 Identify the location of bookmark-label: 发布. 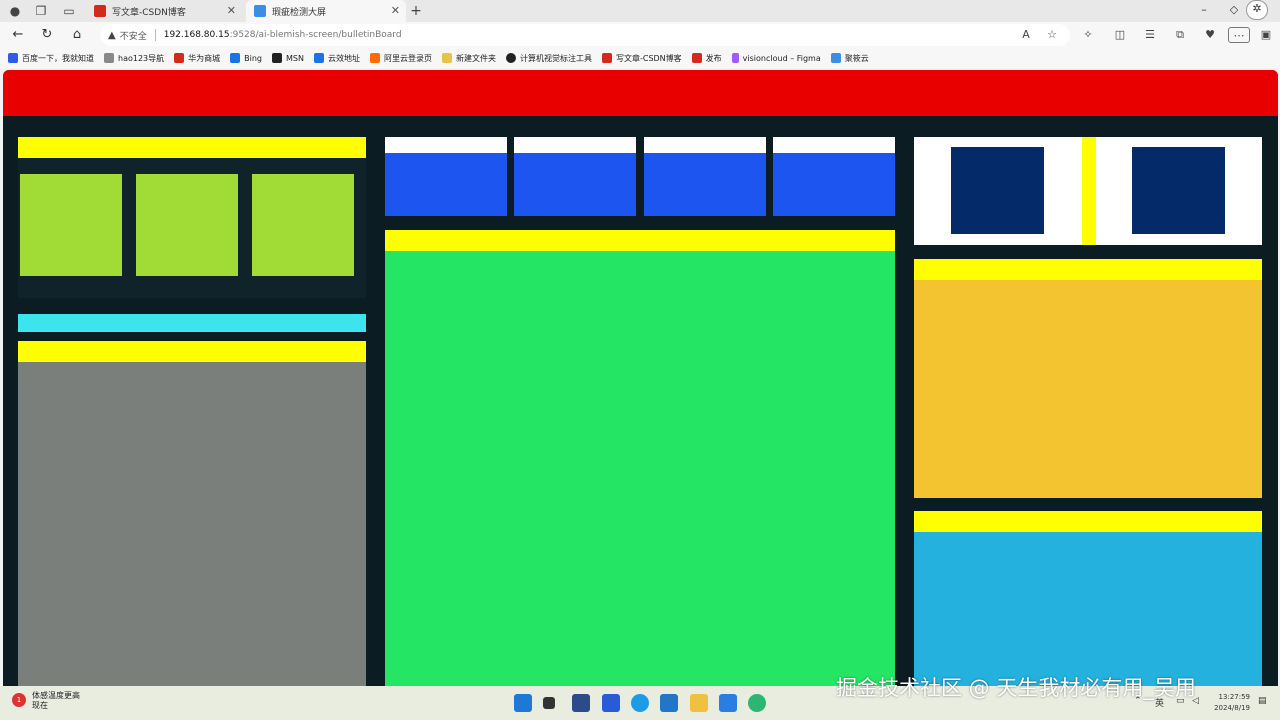
(713, 58).